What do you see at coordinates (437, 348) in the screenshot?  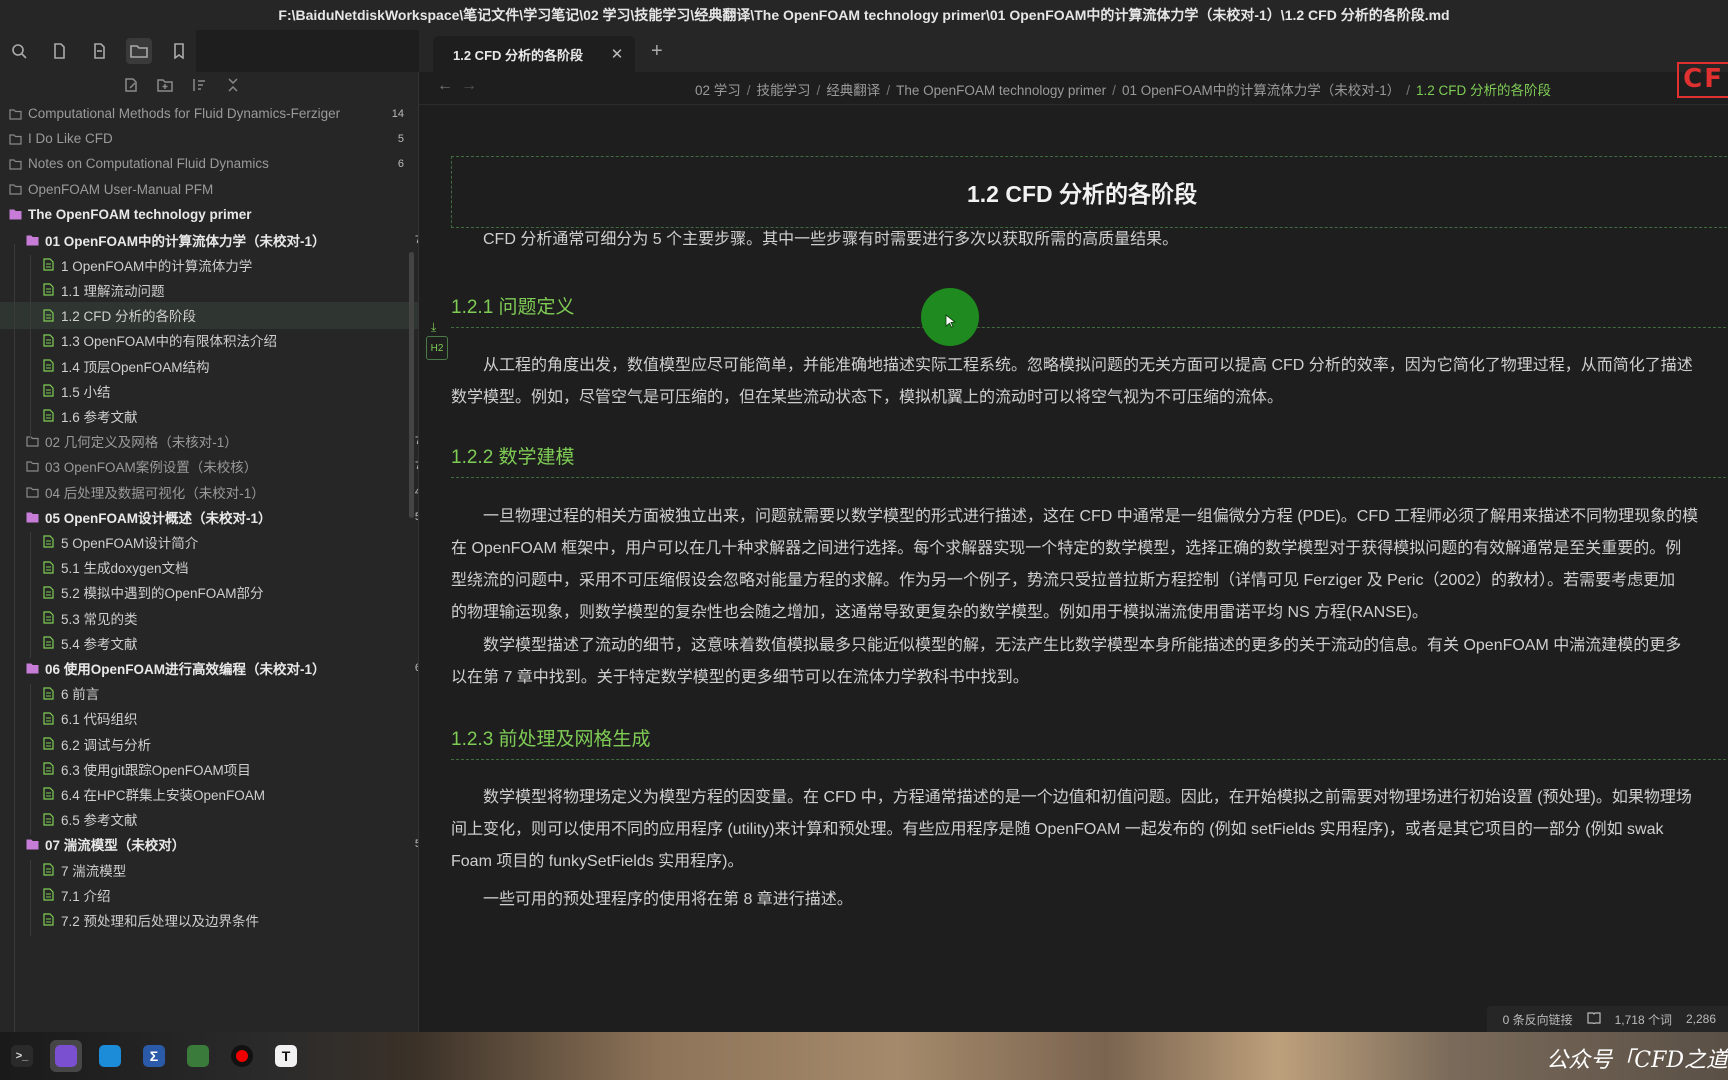 I see `heading-level-badge: H2` at bounding box center [437, 348].